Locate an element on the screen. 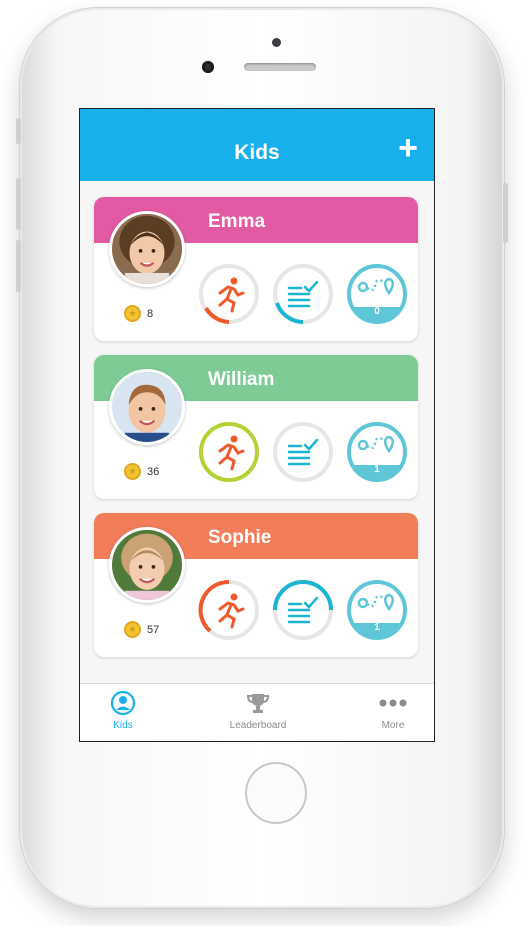  location-count: 0 is located at coordinates (377, 311).